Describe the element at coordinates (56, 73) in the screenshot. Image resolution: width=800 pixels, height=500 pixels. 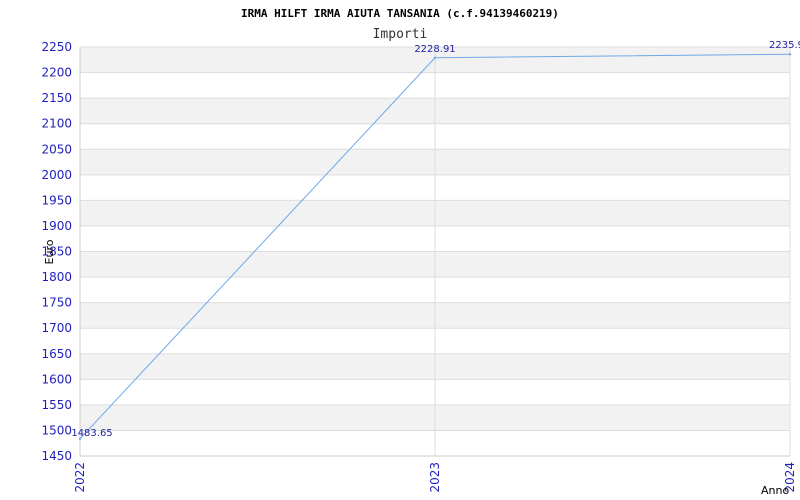
I see `y-tick-label: 2200` at that location.